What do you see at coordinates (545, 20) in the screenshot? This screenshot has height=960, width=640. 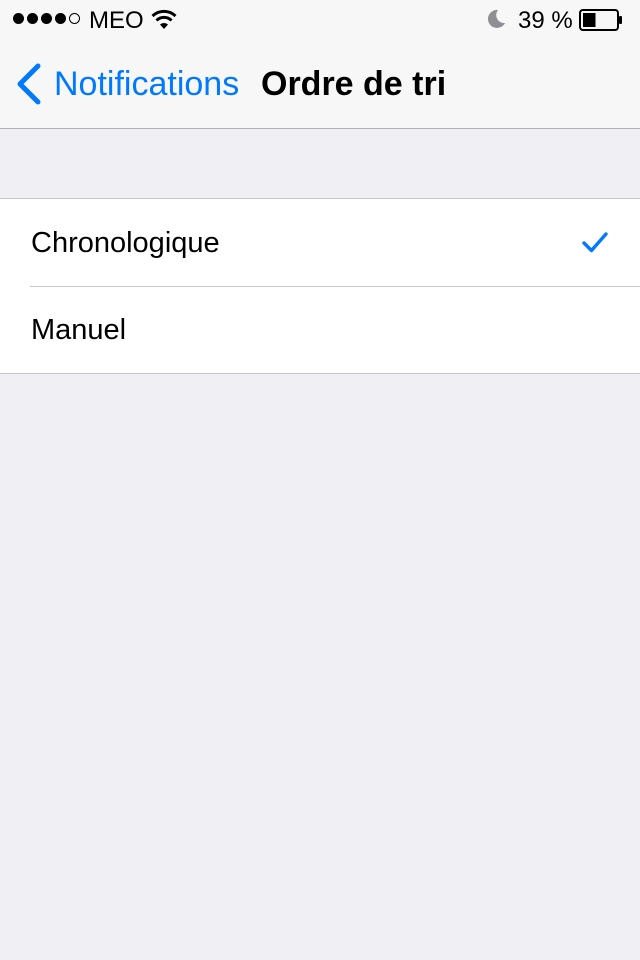 I see `battery-percentage: 39 %` at bounding box center [545, 20].